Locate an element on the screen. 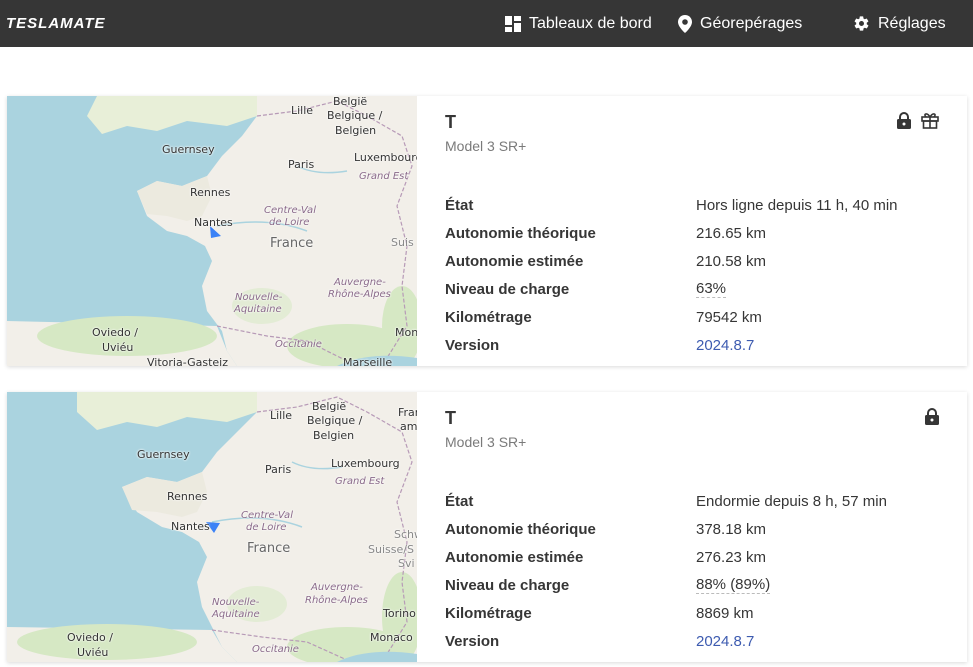 This screenshot has width=973, height=667. car-model: Model 3 SR+ is located at coordinates (486, 442).